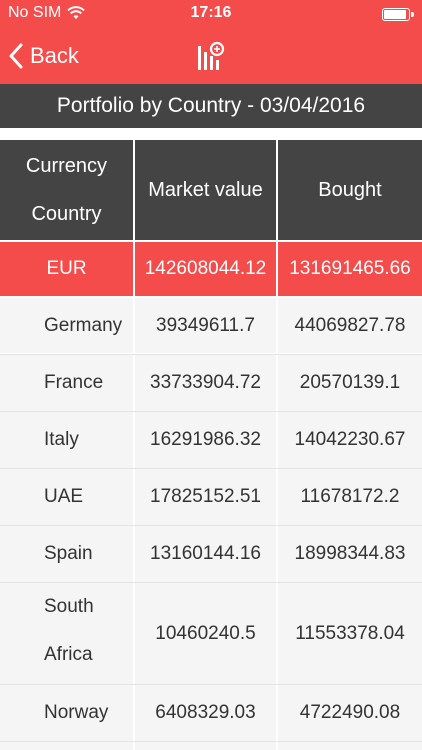  What do you see at coordinates (350, 325) in the screenshot?
I see `bought-cell: 44069827.78` at bounding box center [350, 325].